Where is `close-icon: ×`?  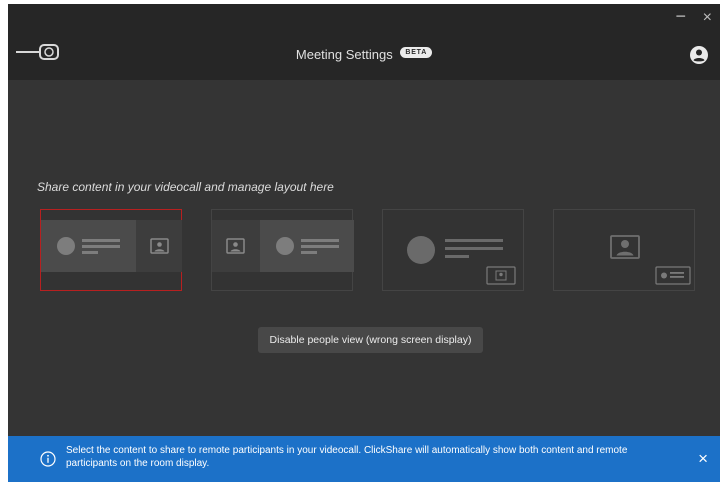
close-icon: × is located at coordinates (703, 458).